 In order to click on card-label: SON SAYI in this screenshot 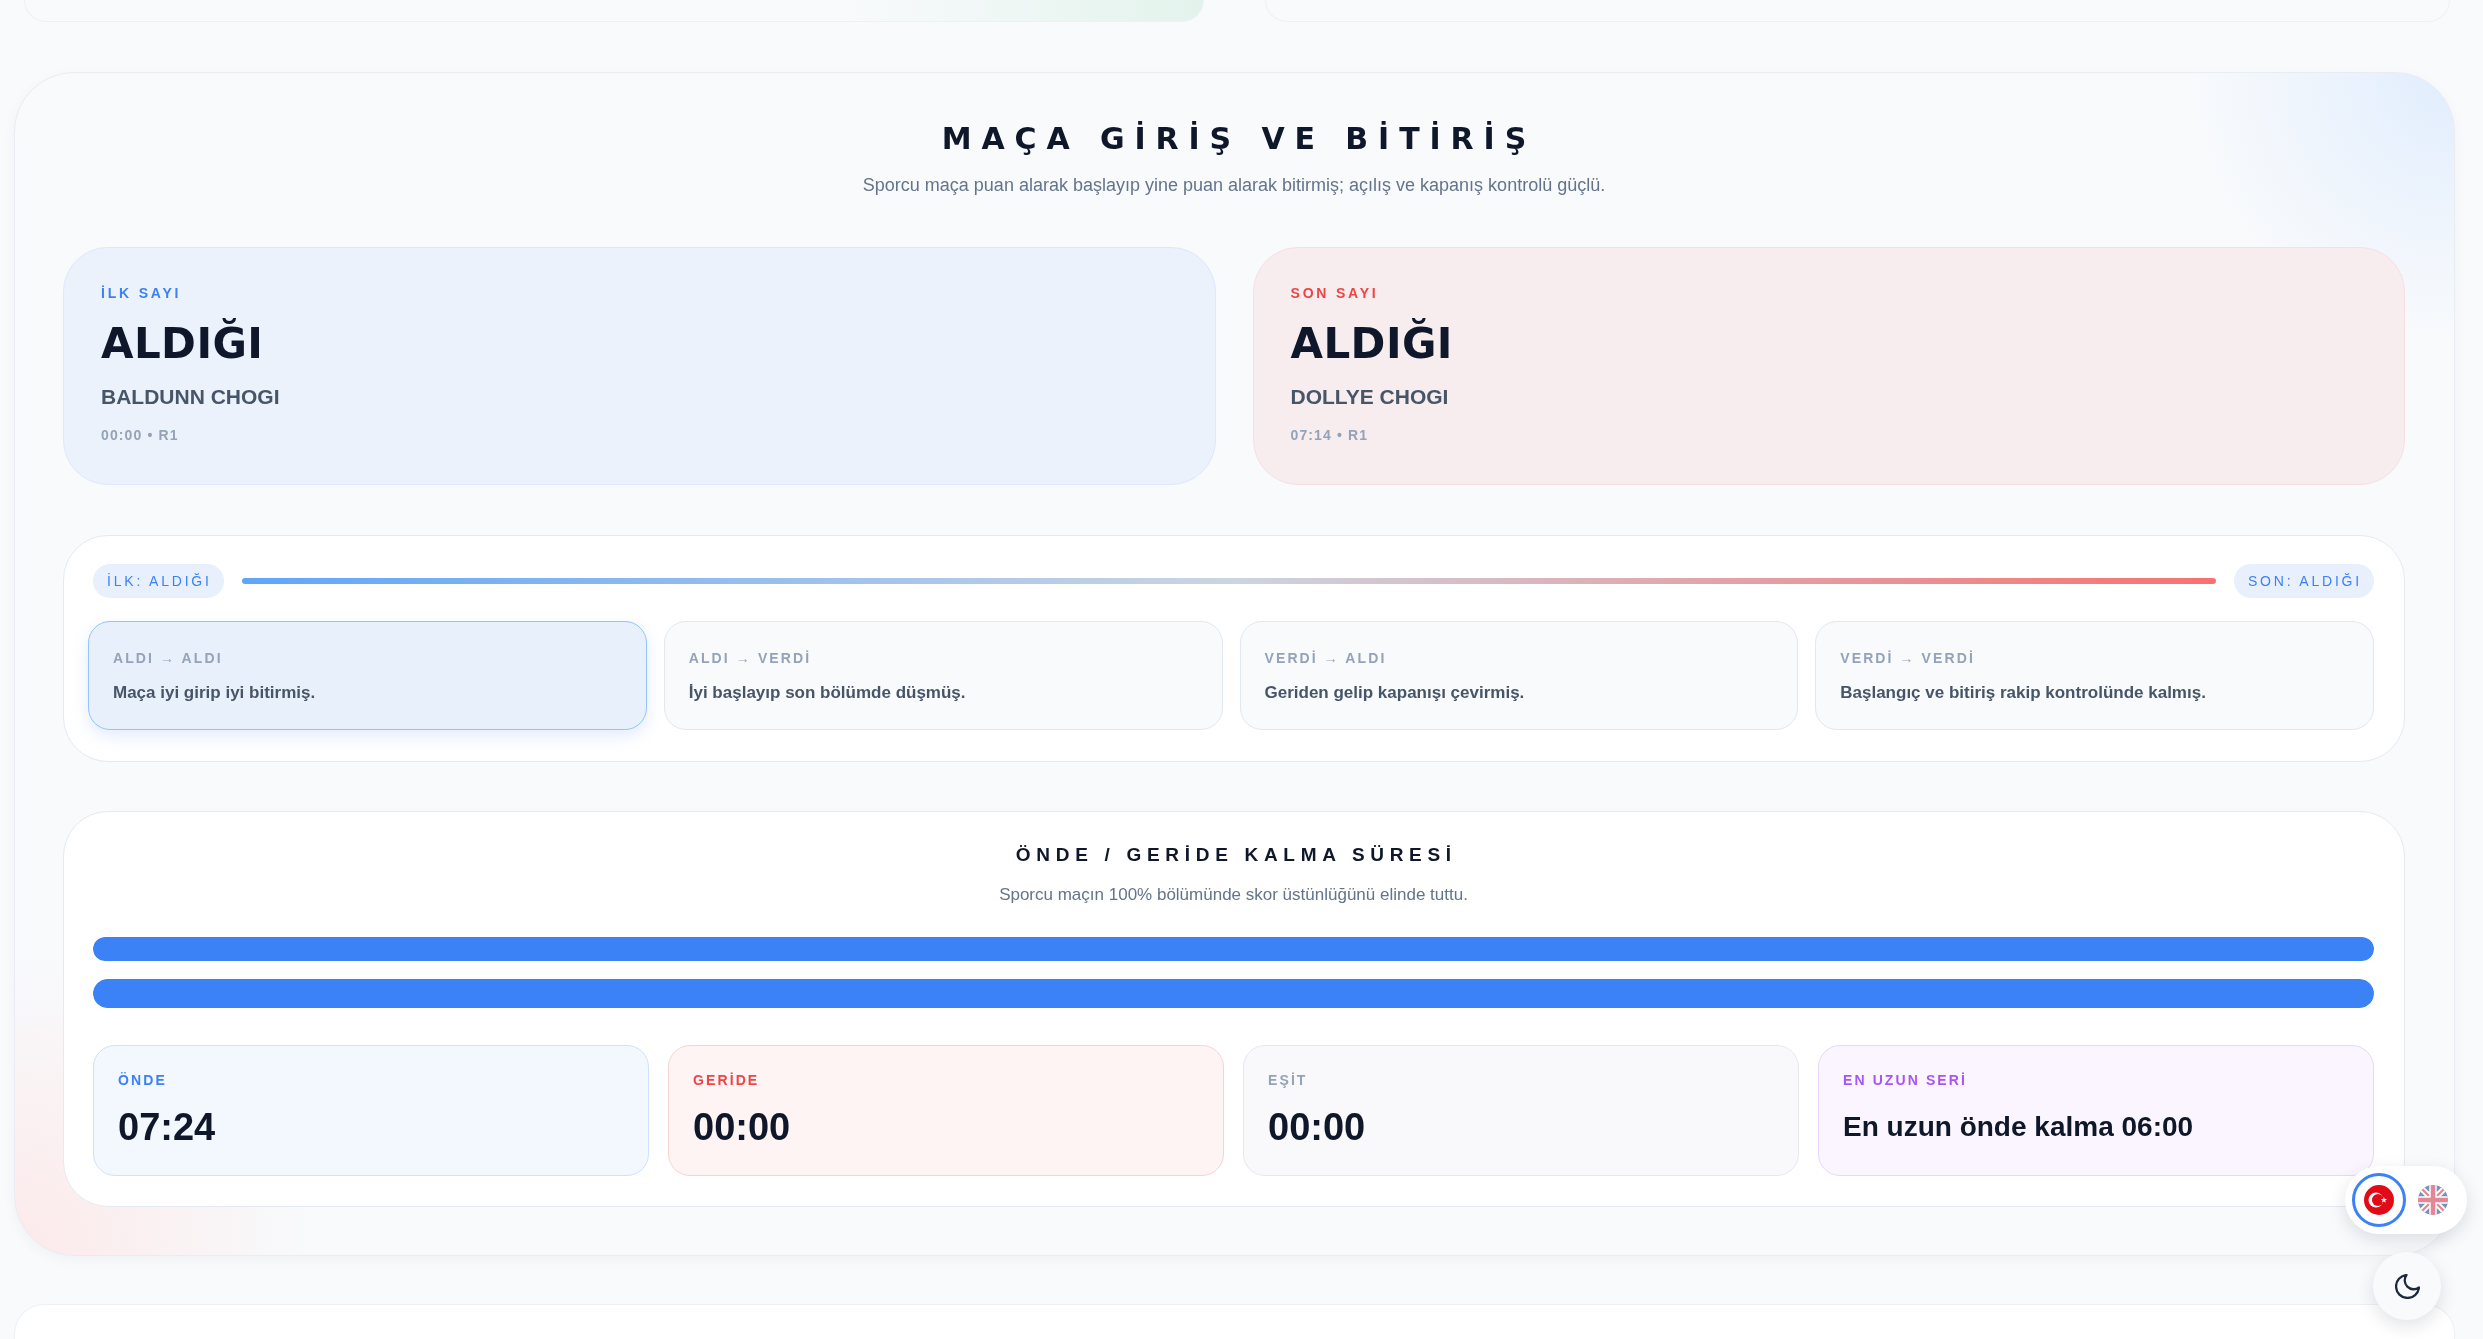, I will do `click(1334, 293)`.